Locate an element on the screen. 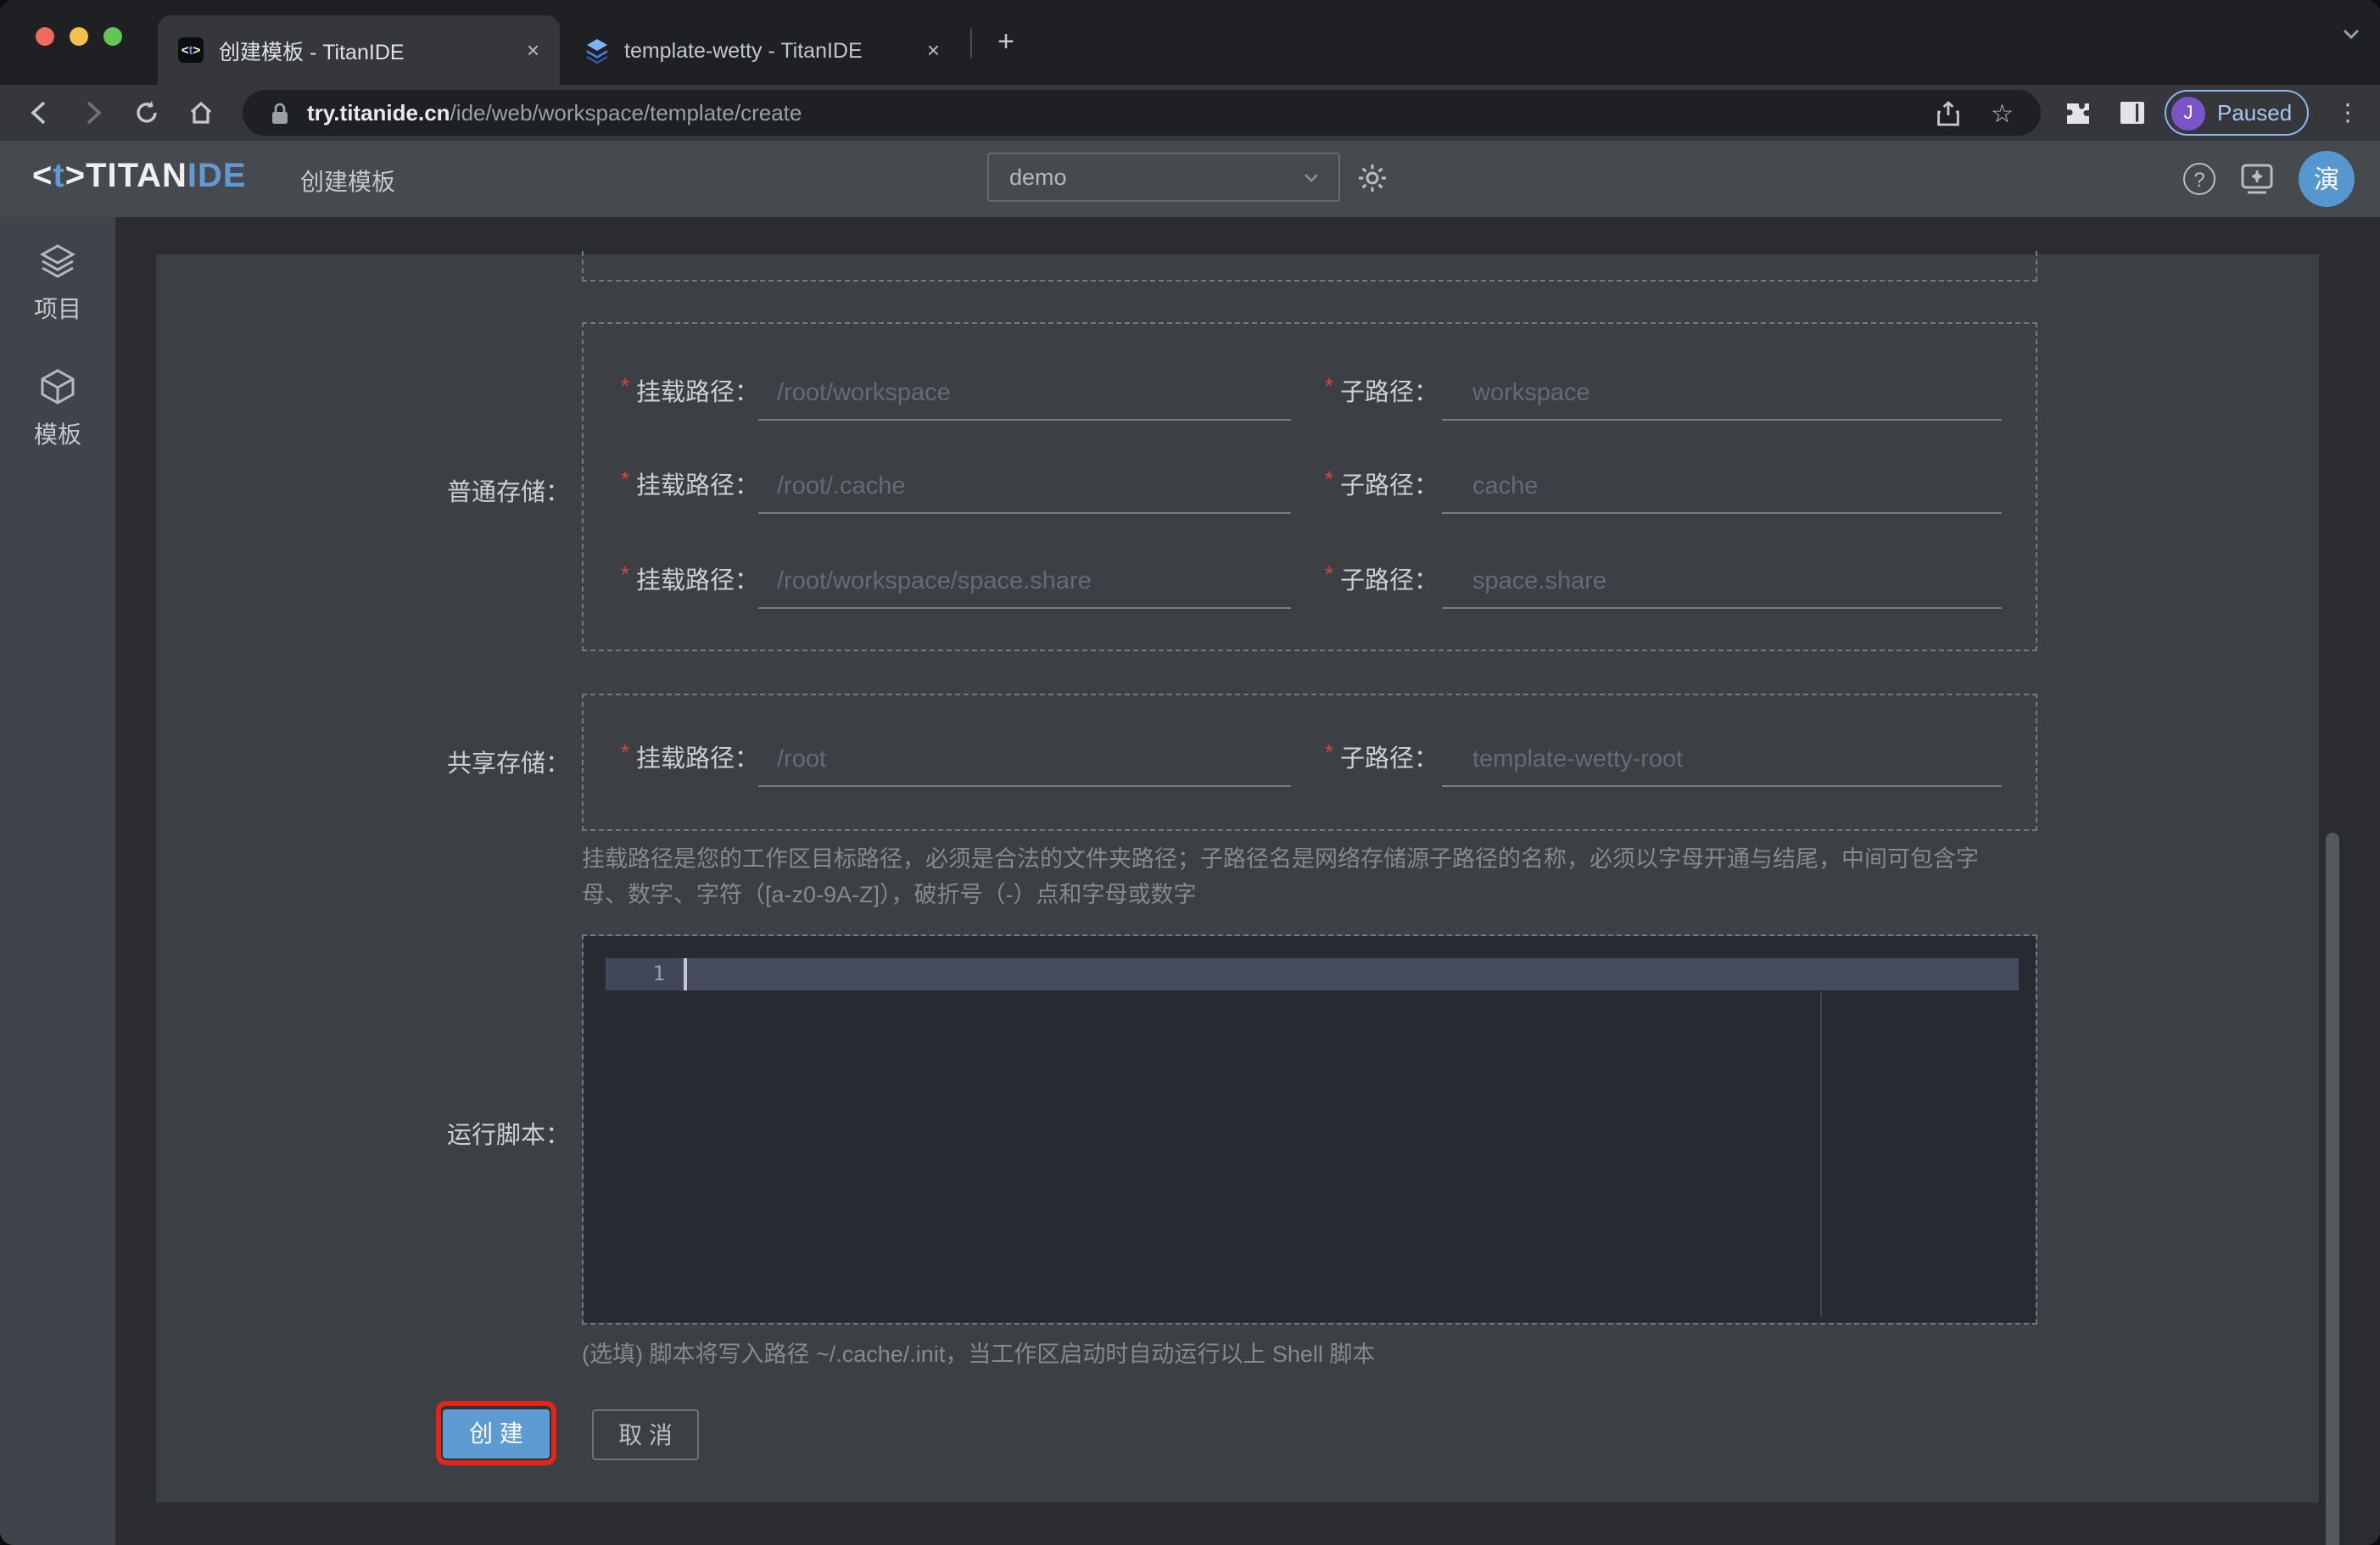 This screenshot has height=1545, width=2380. storage-group-partial is located at coordinates (1309, 266).